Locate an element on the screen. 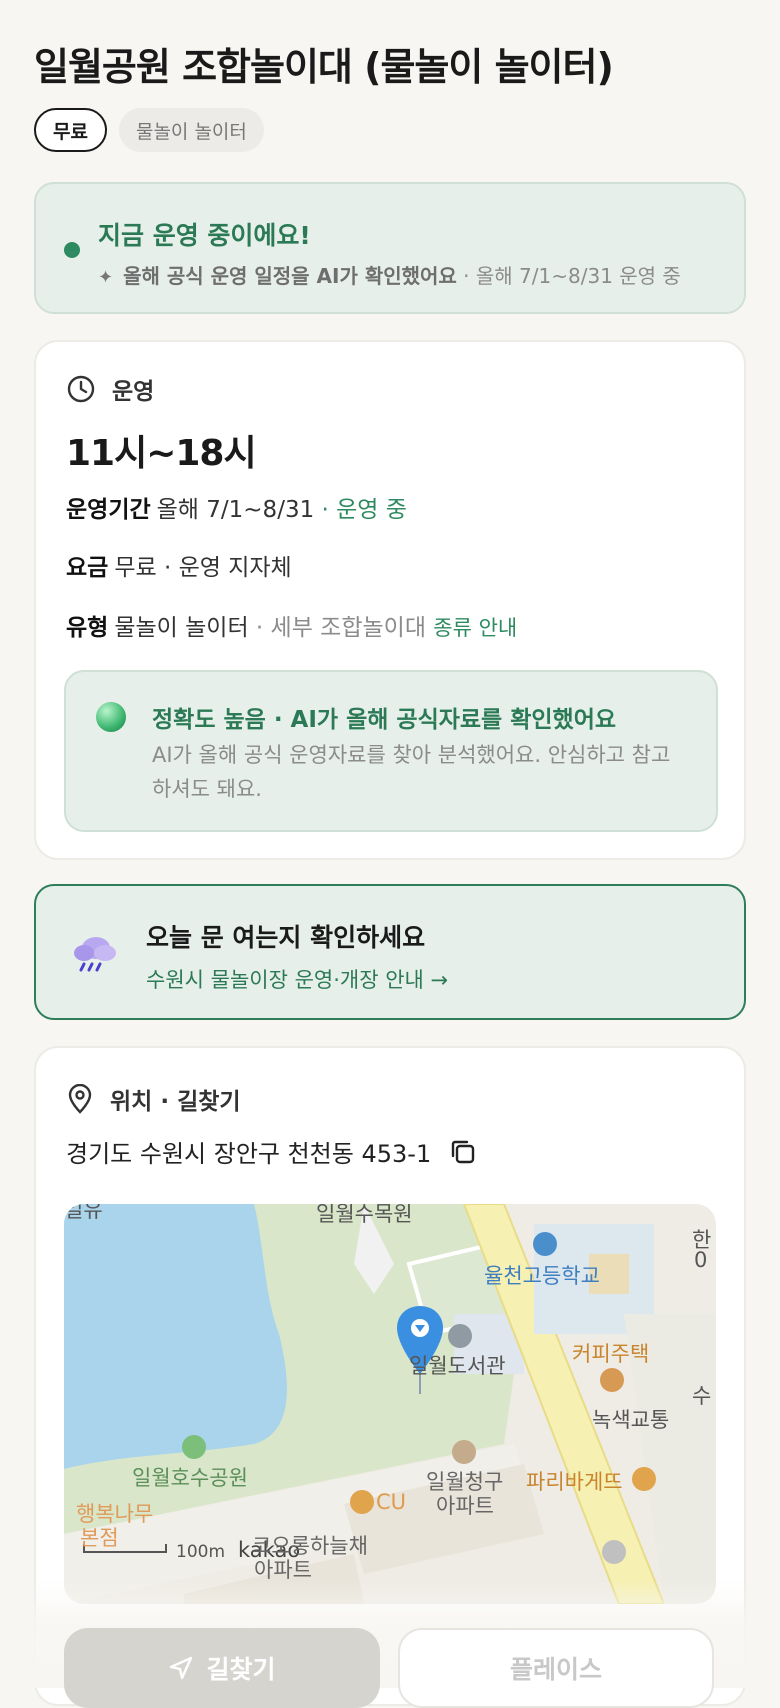  page-title: 일월공원 조합놀이대 (물놀이 놀이터) is located at coordinates (324, 67).